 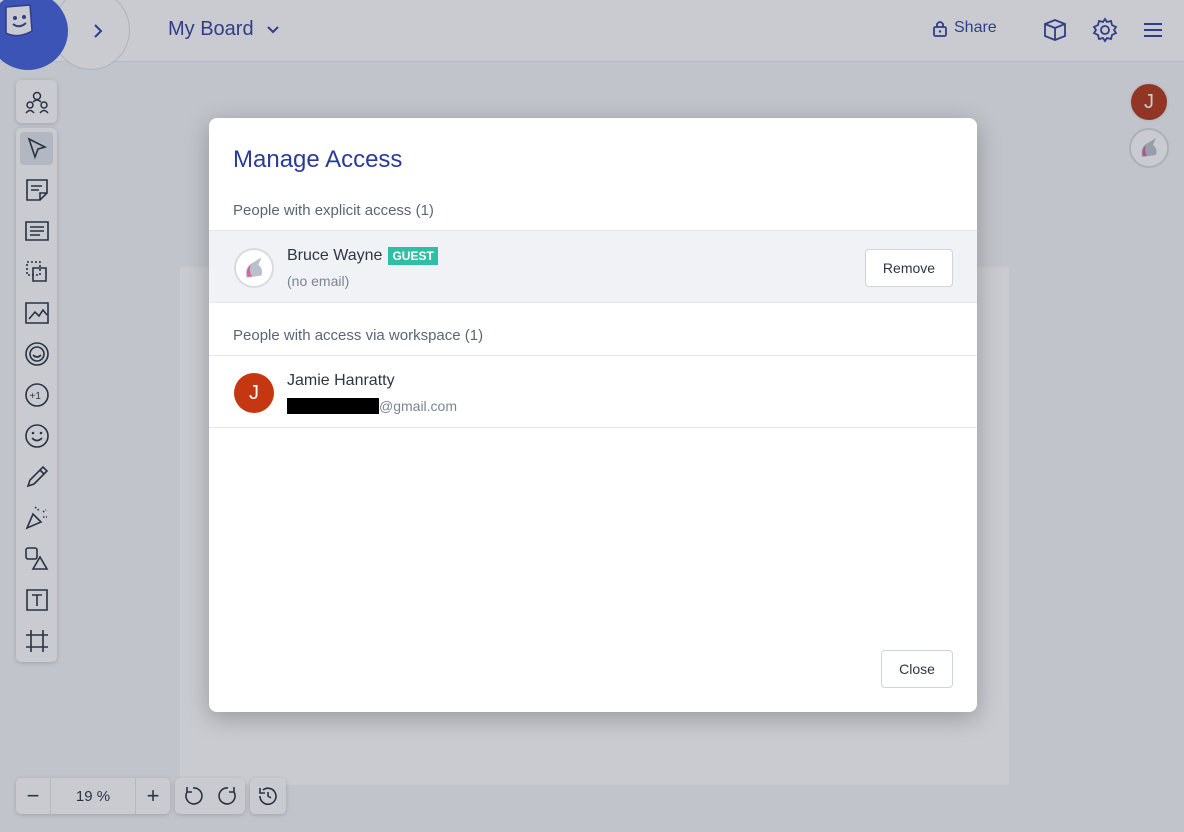 What do you see at coordinates (333, 210) in the screenshot?
I see `explicit-access-heading: People with explicit access (1)` at bounding box center [333, 210].